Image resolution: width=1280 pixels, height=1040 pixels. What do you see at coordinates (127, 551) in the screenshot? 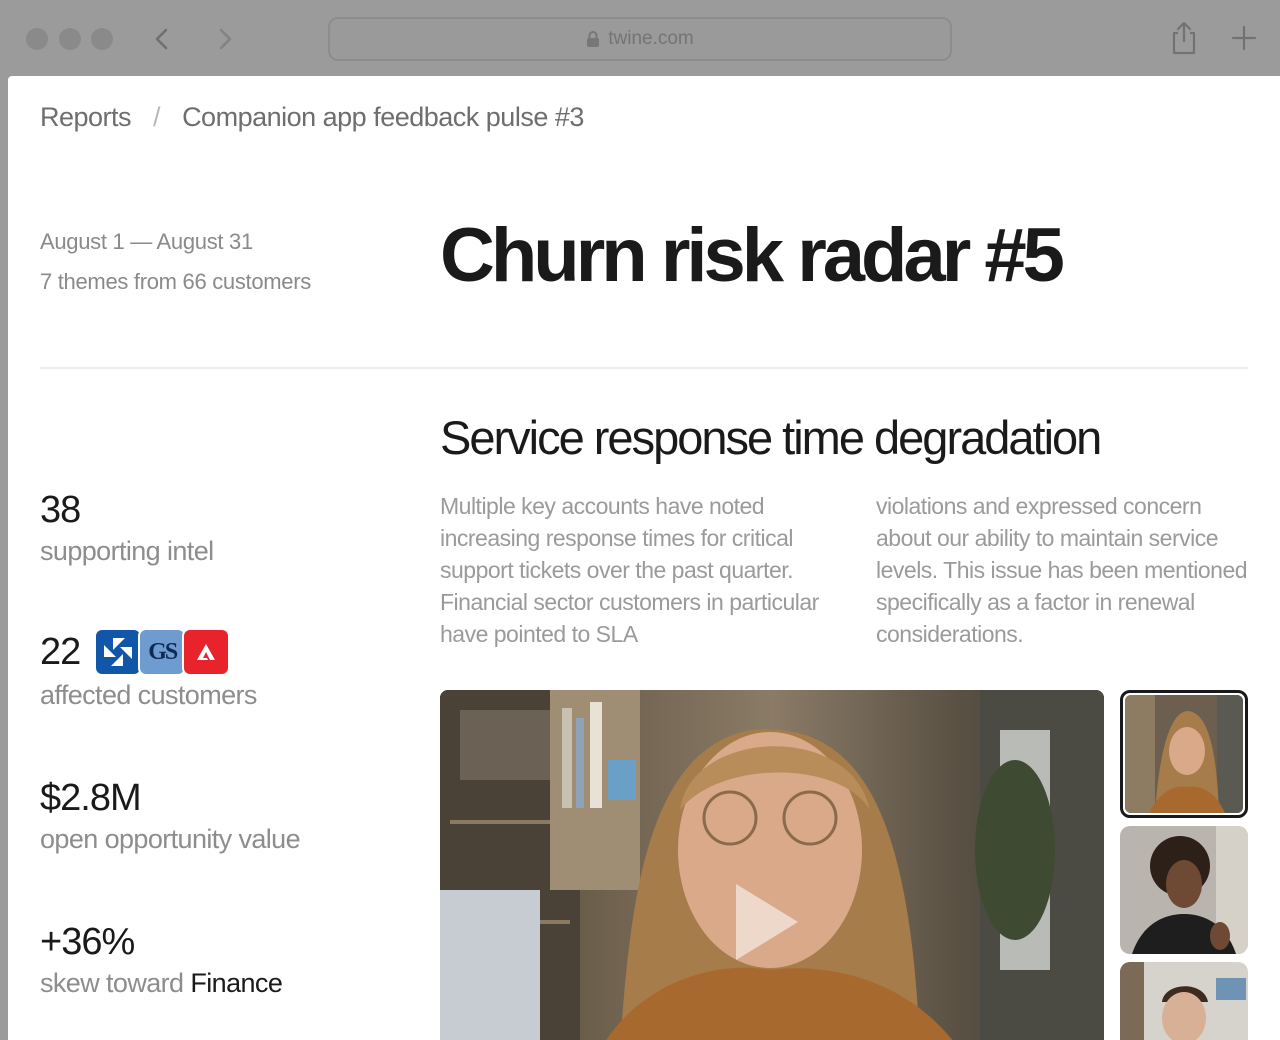
I see `stat-label: supporting intel` at bounding box center [127, 551].